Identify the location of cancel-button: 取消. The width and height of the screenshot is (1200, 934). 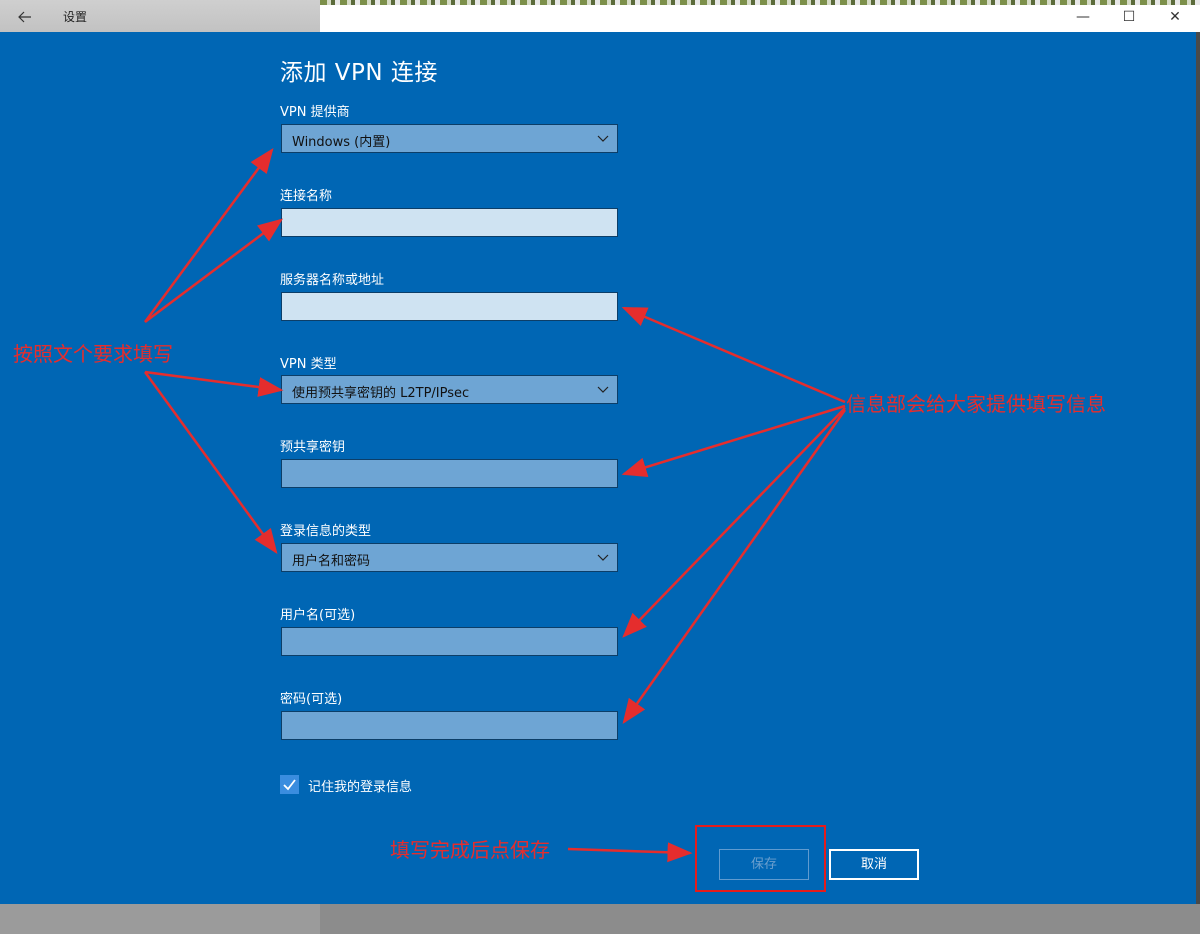
(874, 864).